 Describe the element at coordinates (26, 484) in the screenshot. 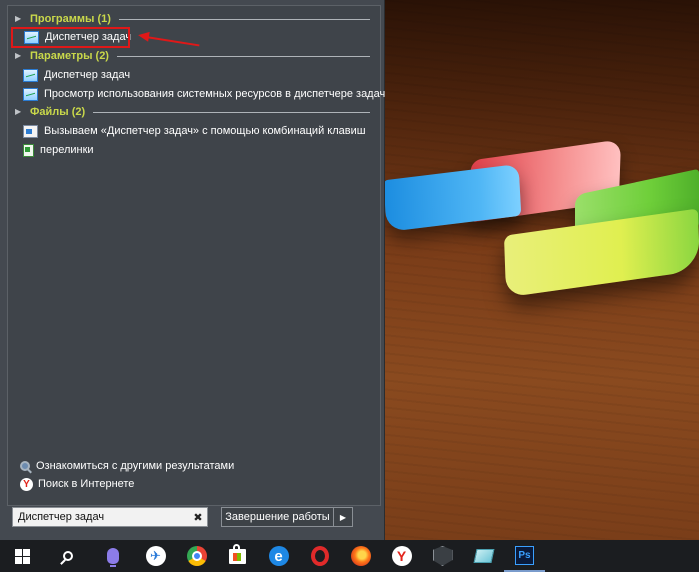

I see `yandex-icon: Y` at that location.